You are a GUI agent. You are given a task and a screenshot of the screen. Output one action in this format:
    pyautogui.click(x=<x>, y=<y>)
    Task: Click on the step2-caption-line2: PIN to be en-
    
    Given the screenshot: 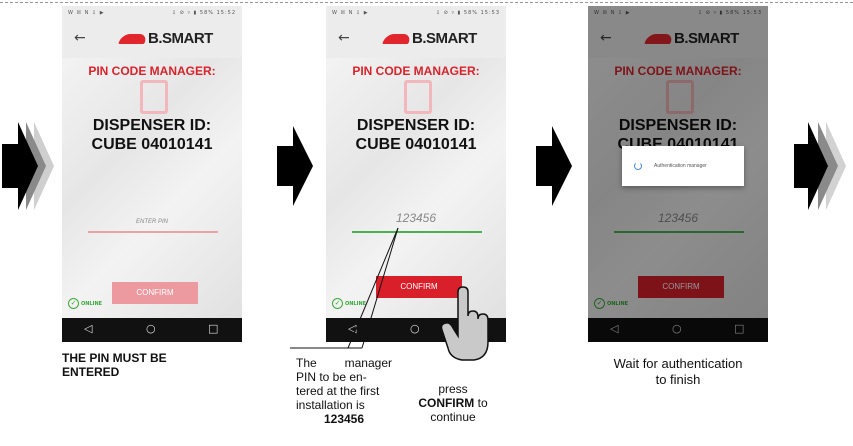 What is the action you would take?
    pyautogui.click(x=331, y=377)
    